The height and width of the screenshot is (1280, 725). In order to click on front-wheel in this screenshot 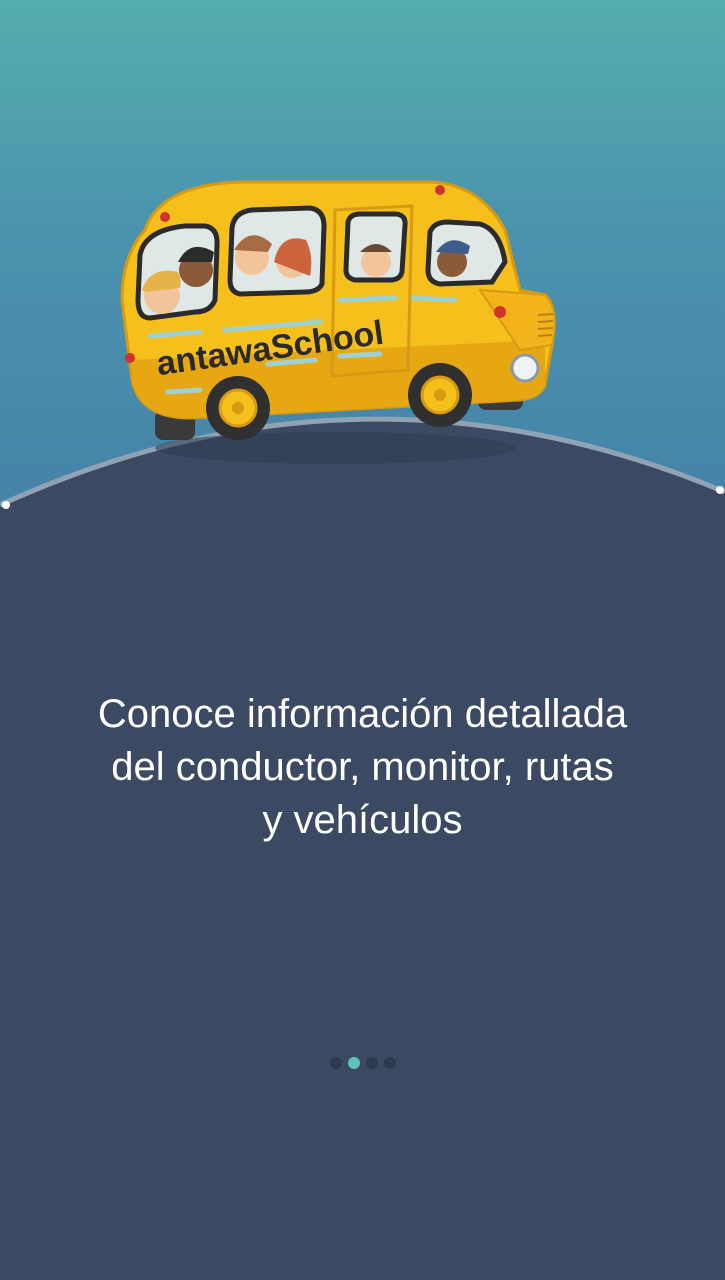, I will do `click(440, 395)`.